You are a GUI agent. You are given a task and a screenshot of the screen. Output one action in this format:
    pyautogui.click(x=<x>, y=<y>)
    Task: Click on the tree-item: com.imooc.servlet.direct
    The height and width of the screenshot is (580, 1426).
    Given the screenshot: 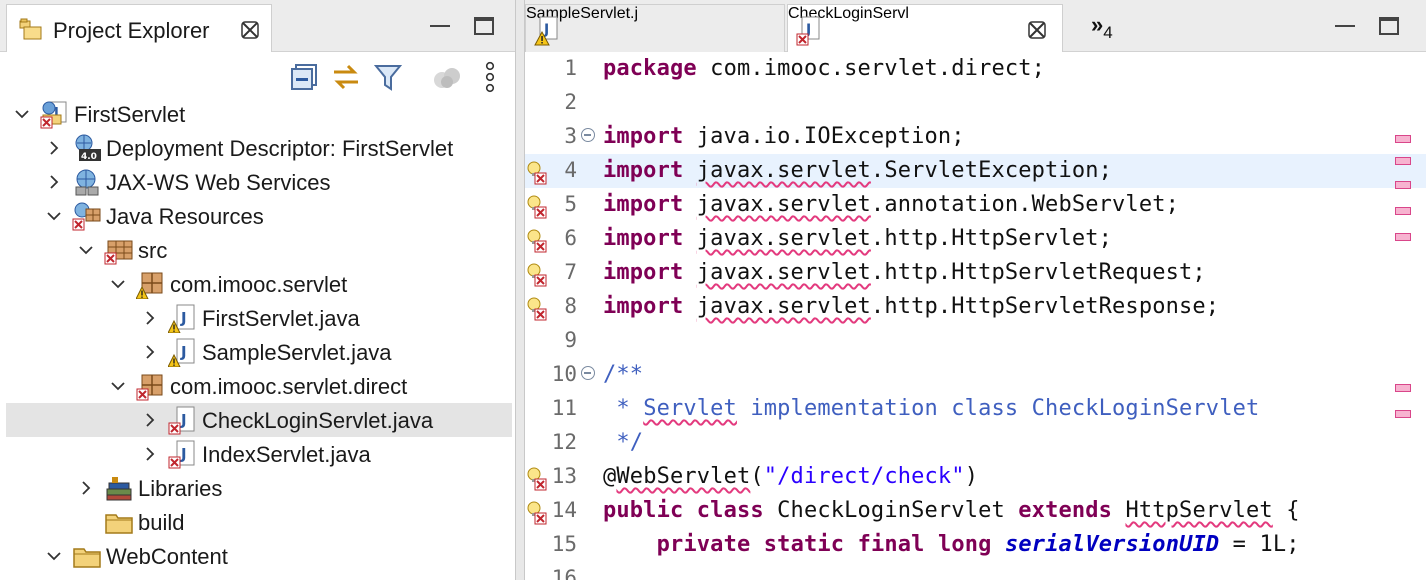 What is the action you would take?
    pyautogui.click(x=259, y=386)
    